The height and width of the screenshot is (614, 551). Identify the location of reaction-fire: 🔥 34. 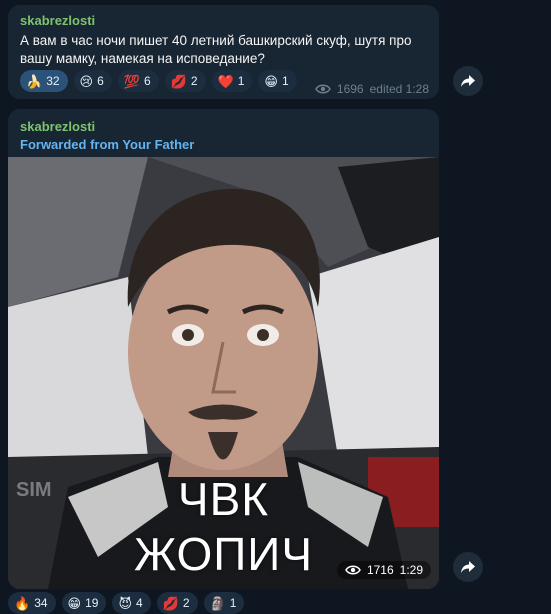
(32, 603).